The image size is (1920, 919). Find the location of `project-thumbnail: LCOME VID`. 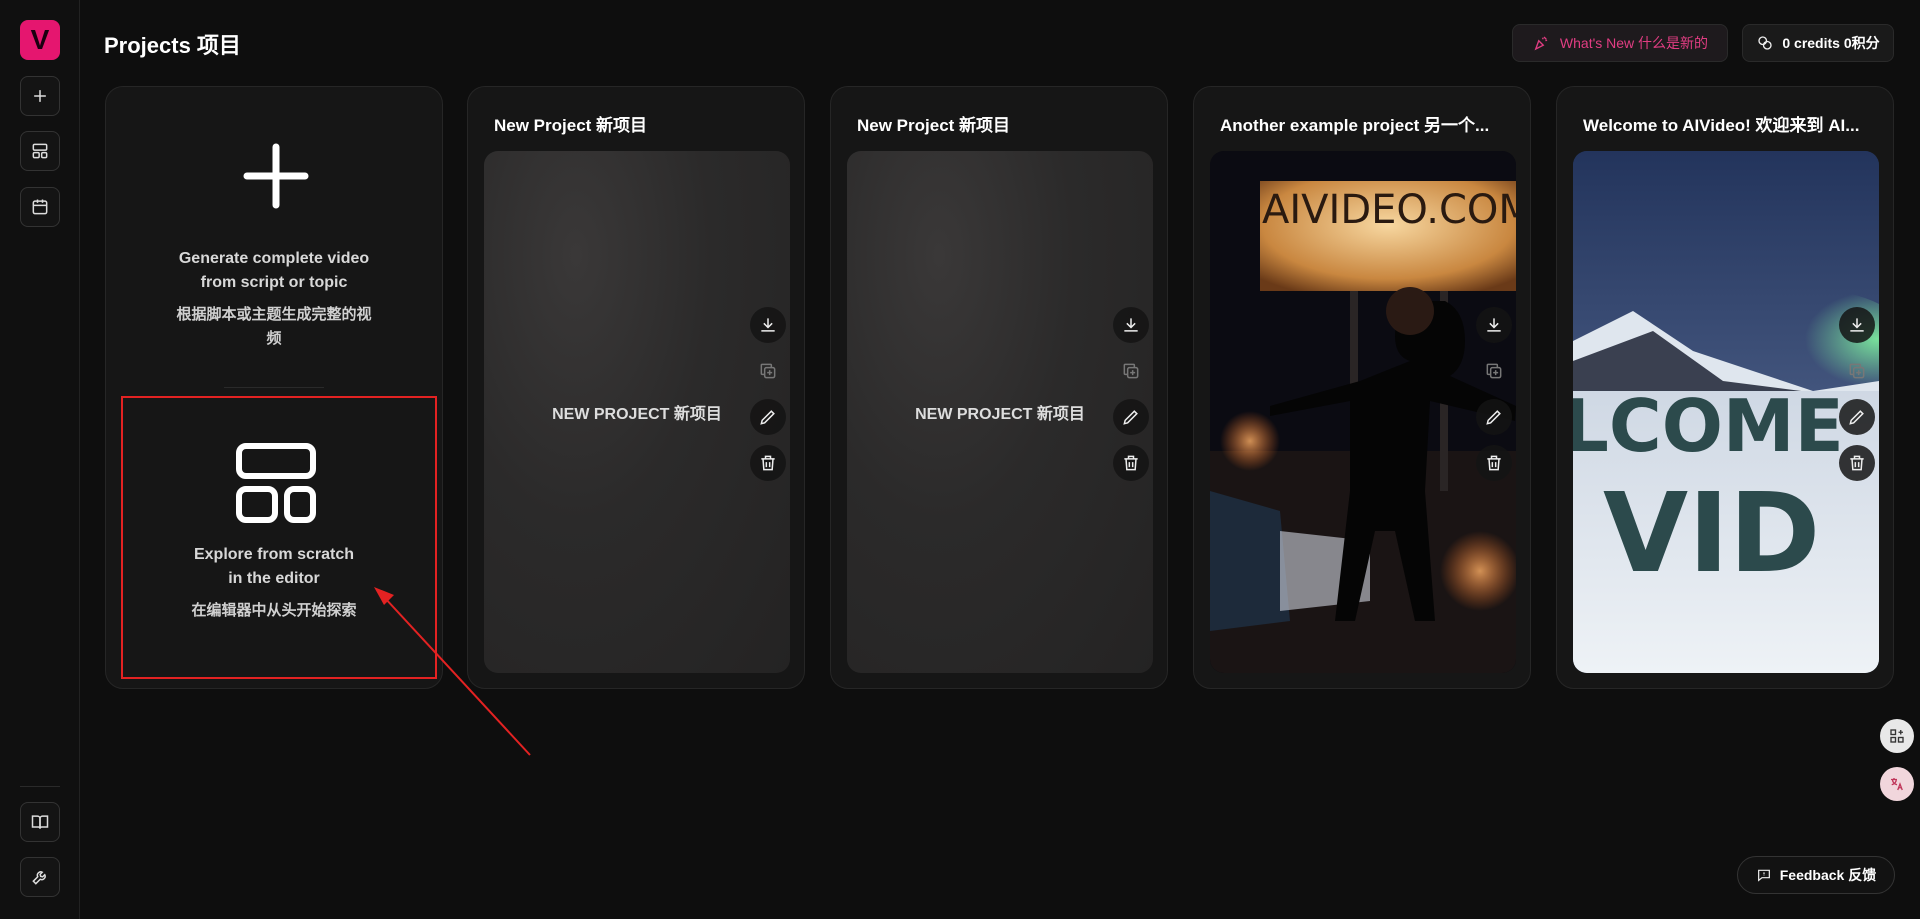

project-thumbnail: LCOME VID is located at coordinates (1726, 412).